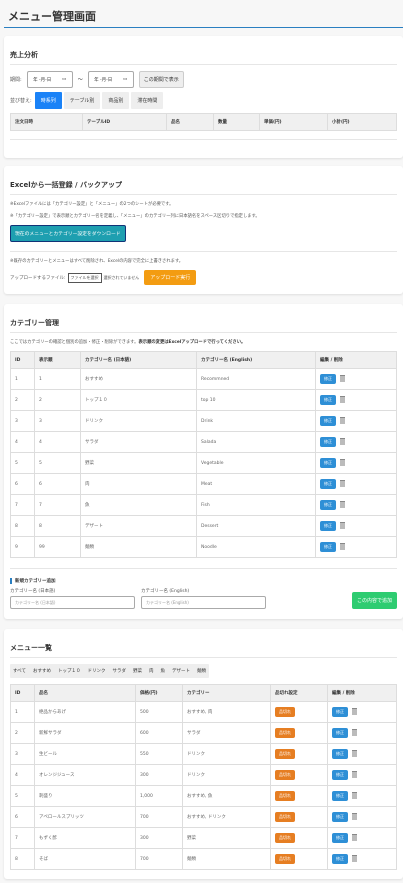 Image resolution: width=403 pixels, height=883 pixels. What do you see at coordinates (22, 463) in the screenshot?
I see `table-cell: 5` at bounding box center [22, 463].